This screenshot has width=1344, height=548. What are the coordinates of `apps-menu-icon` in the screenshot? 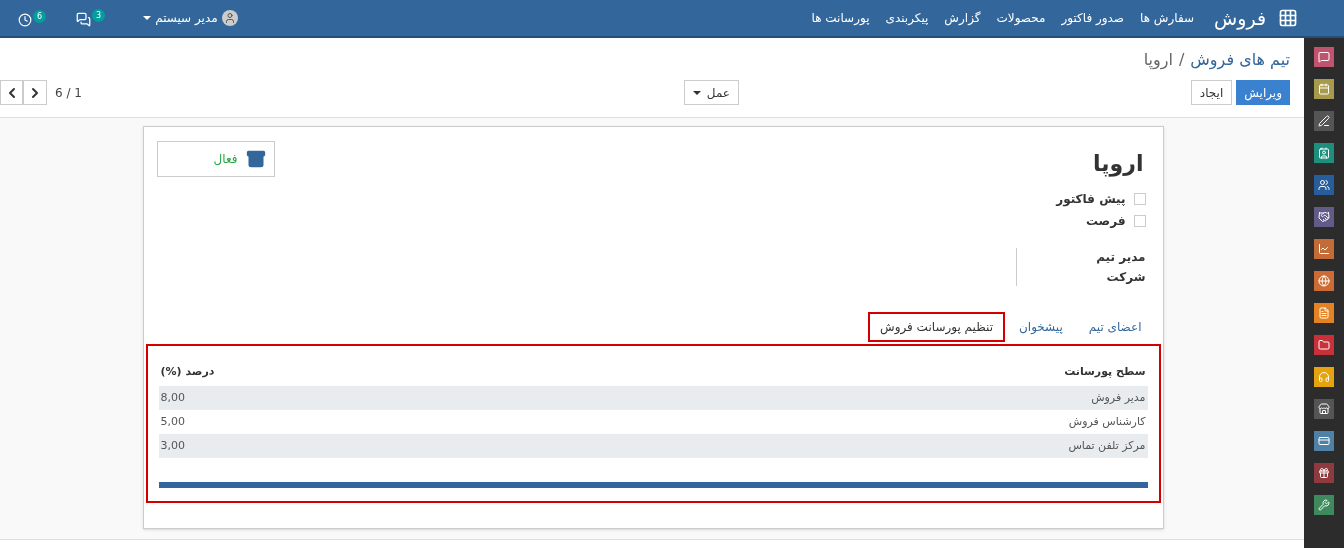 It's located at (1288, 18).